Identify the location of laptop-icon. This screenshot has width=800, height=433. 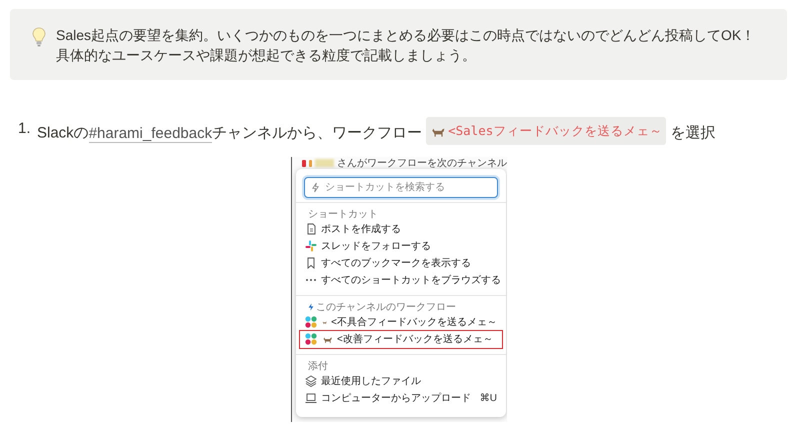
(311, 398).